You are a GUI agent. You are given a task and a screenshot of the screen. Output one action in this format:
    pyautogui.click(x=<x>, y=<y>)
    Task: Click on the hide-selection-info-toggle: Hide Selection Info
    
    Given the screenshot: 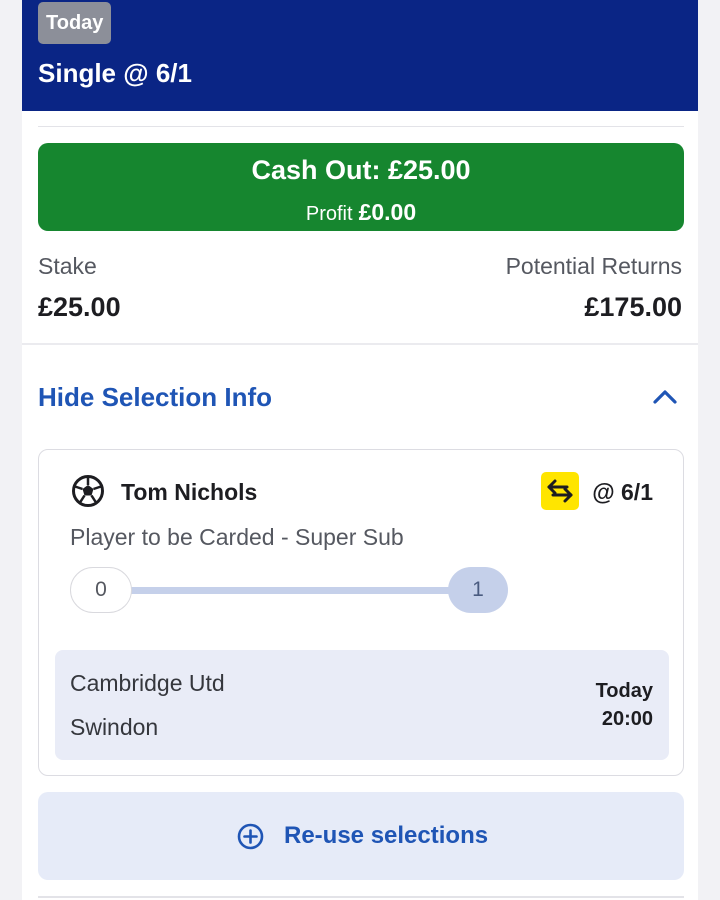 What is the action you would take?
    pyautogui.click(x=155, y=397)
    